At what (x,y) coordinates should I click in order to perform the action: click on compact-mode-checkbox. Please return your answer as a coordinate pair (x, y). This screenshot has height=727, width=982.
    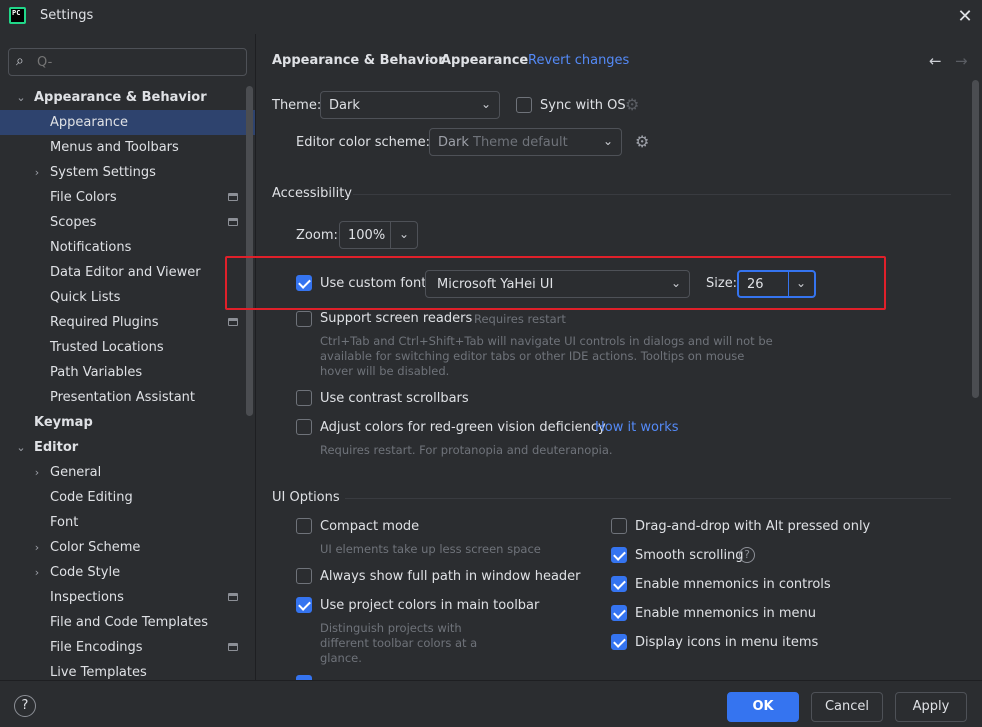
    Looking at the image, I should click on (304, 526).